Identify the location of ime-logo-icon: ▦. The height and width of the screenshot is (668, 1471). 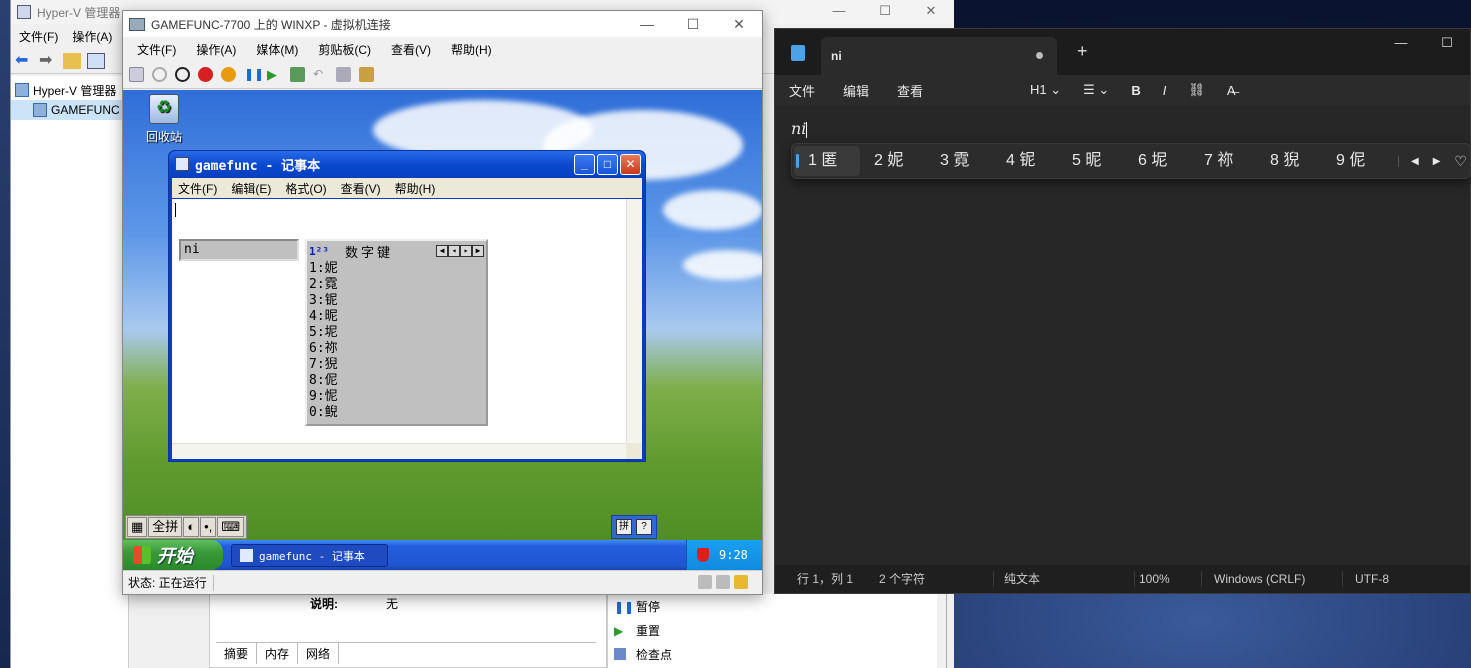
(137, 527).